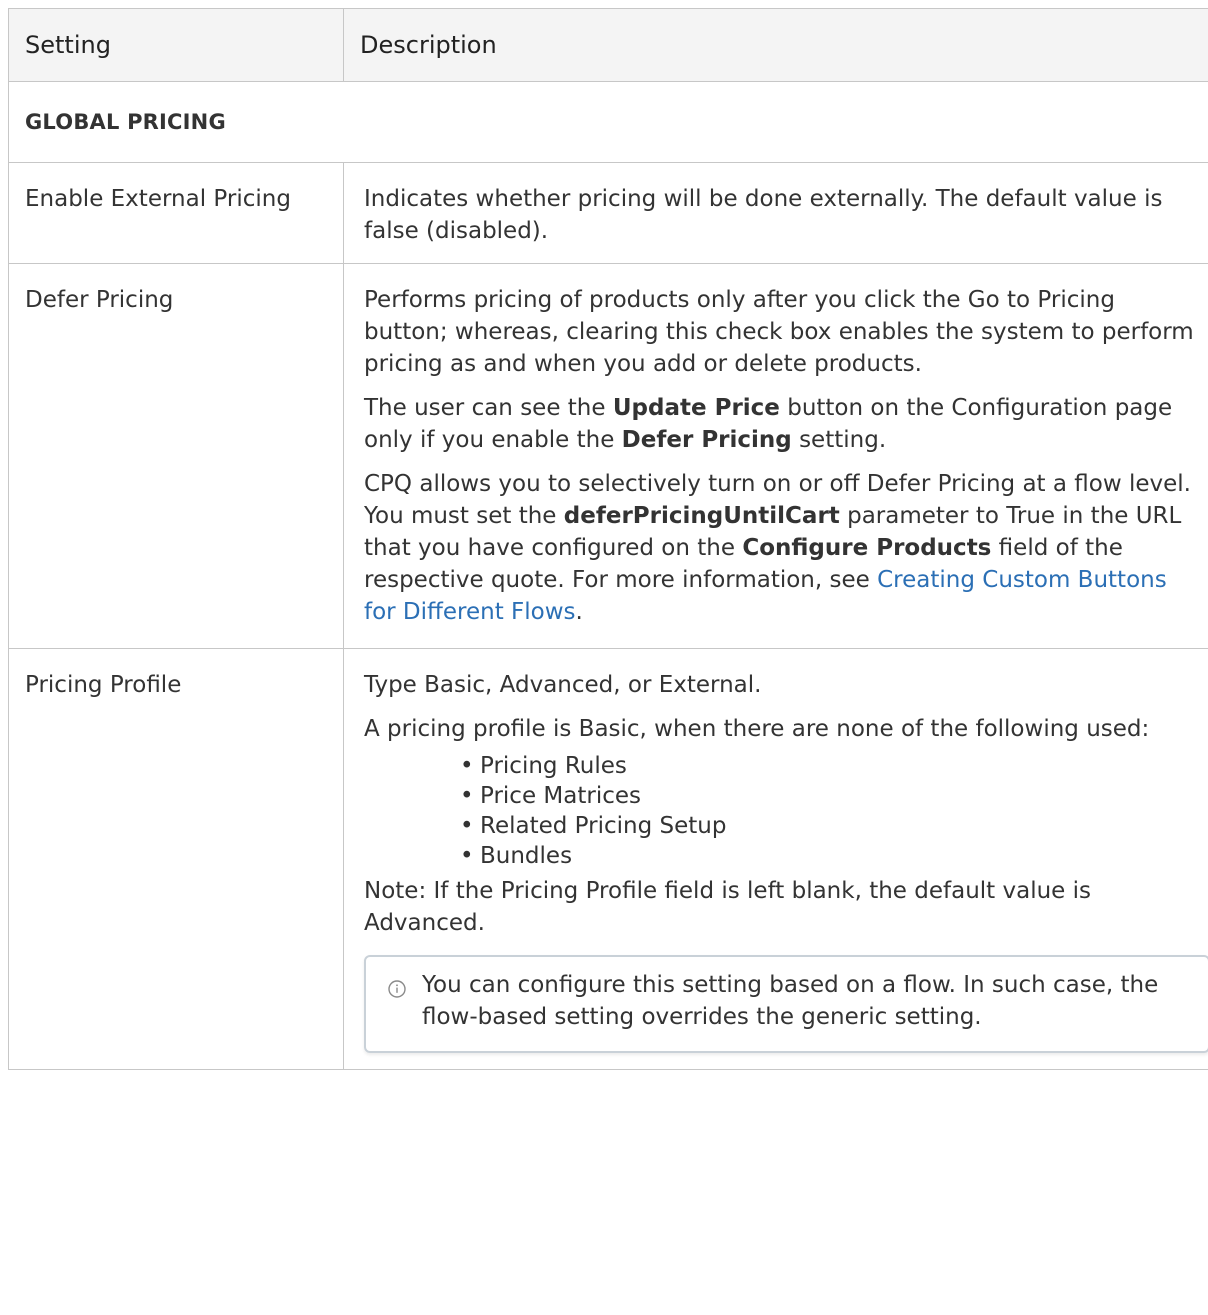 The width and height of the screenshot is (1208, 1315). What do you see at coordinates (832, 856) in the screenshot?
I see `list-item: •Bundles` at bounding box center [832, 856].